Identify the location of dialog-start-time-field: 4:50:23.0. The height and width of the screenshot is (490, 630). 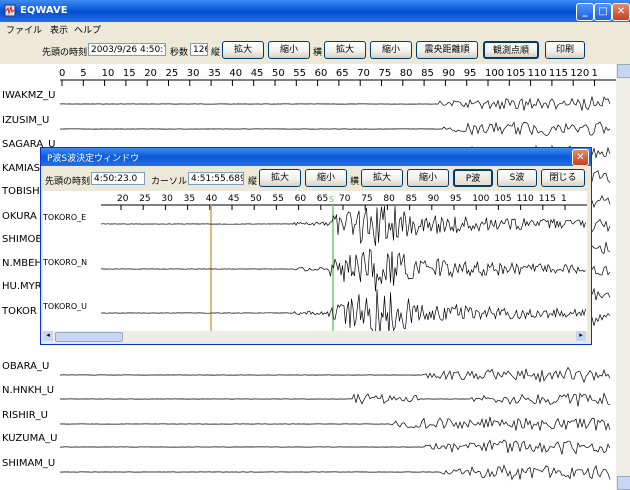
(118, 178).